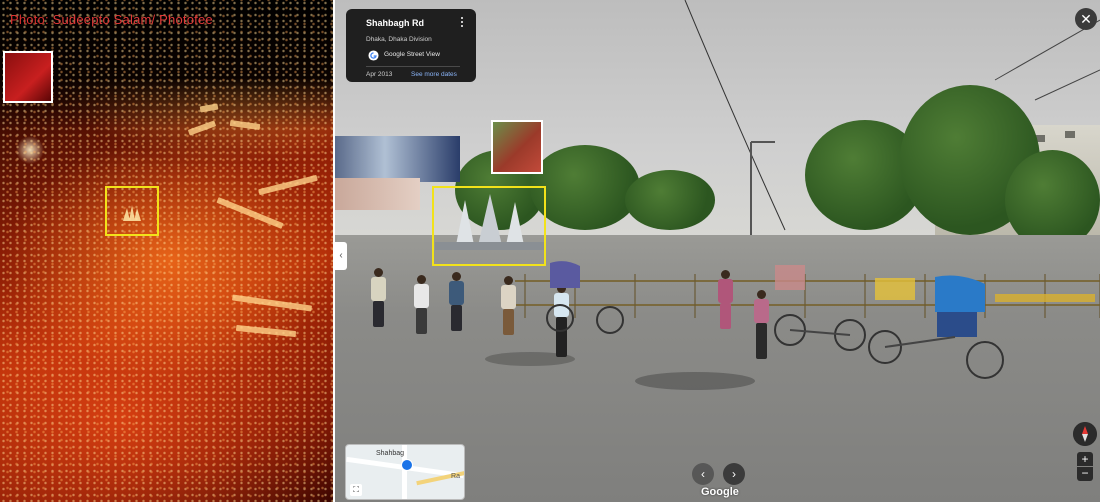 Image resolution: width=1100 pixels, height=502 pixels. I want to click on photo-credit-name: Sudeepto Salam/ Photofee, so click(132, 19).